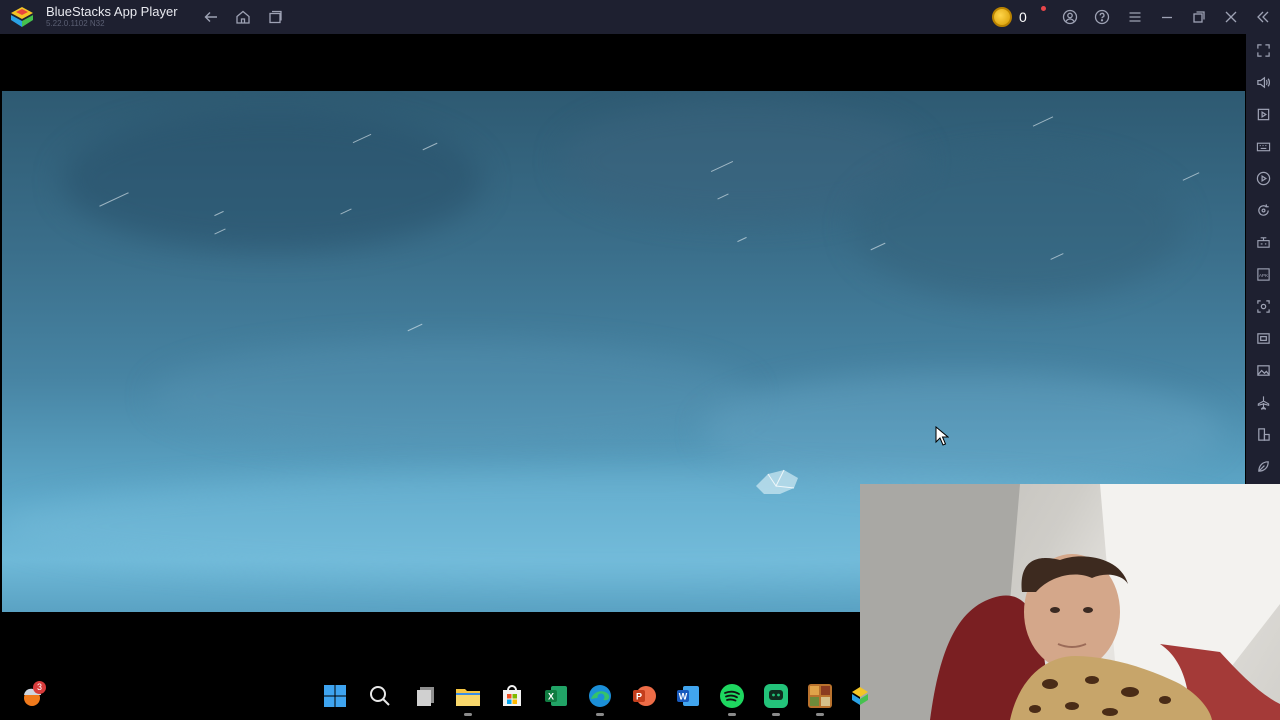 Image resolution: width=1280 pixels, height=720 pixels. I want to click on search-icon, so click(380, 696).